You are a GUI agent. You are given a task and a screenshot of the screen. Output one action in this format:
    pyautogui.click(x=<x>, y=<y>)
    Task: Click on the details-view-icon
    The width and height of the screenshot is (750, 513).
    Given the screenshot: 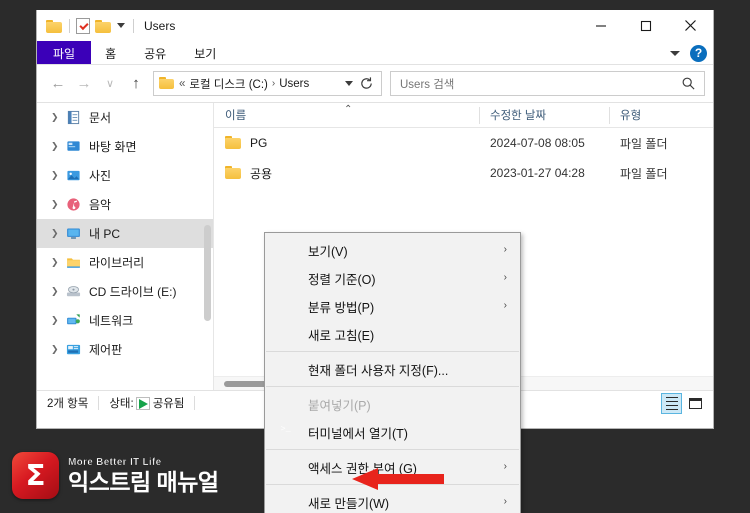 What is the action you would take?
    pyautogui.click(x=671, y=403)
    